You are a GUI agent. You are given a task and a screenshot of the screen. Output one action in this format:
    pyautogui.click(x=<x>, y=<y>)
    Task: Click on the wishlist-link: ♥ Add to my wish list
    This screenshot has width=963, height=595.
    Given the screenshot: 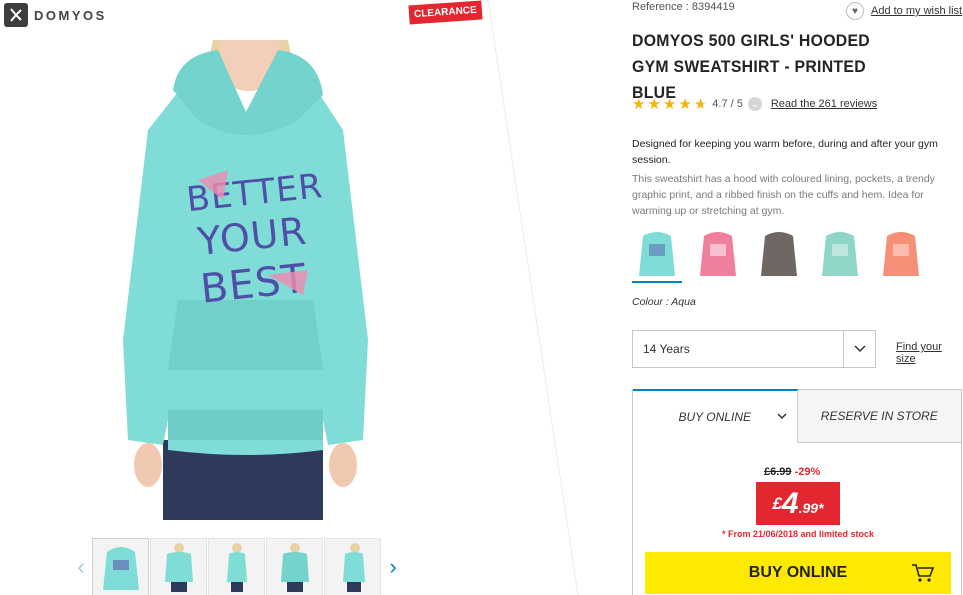 What is the action you would take?
    pyautogui.click(x=904, y=11)
    